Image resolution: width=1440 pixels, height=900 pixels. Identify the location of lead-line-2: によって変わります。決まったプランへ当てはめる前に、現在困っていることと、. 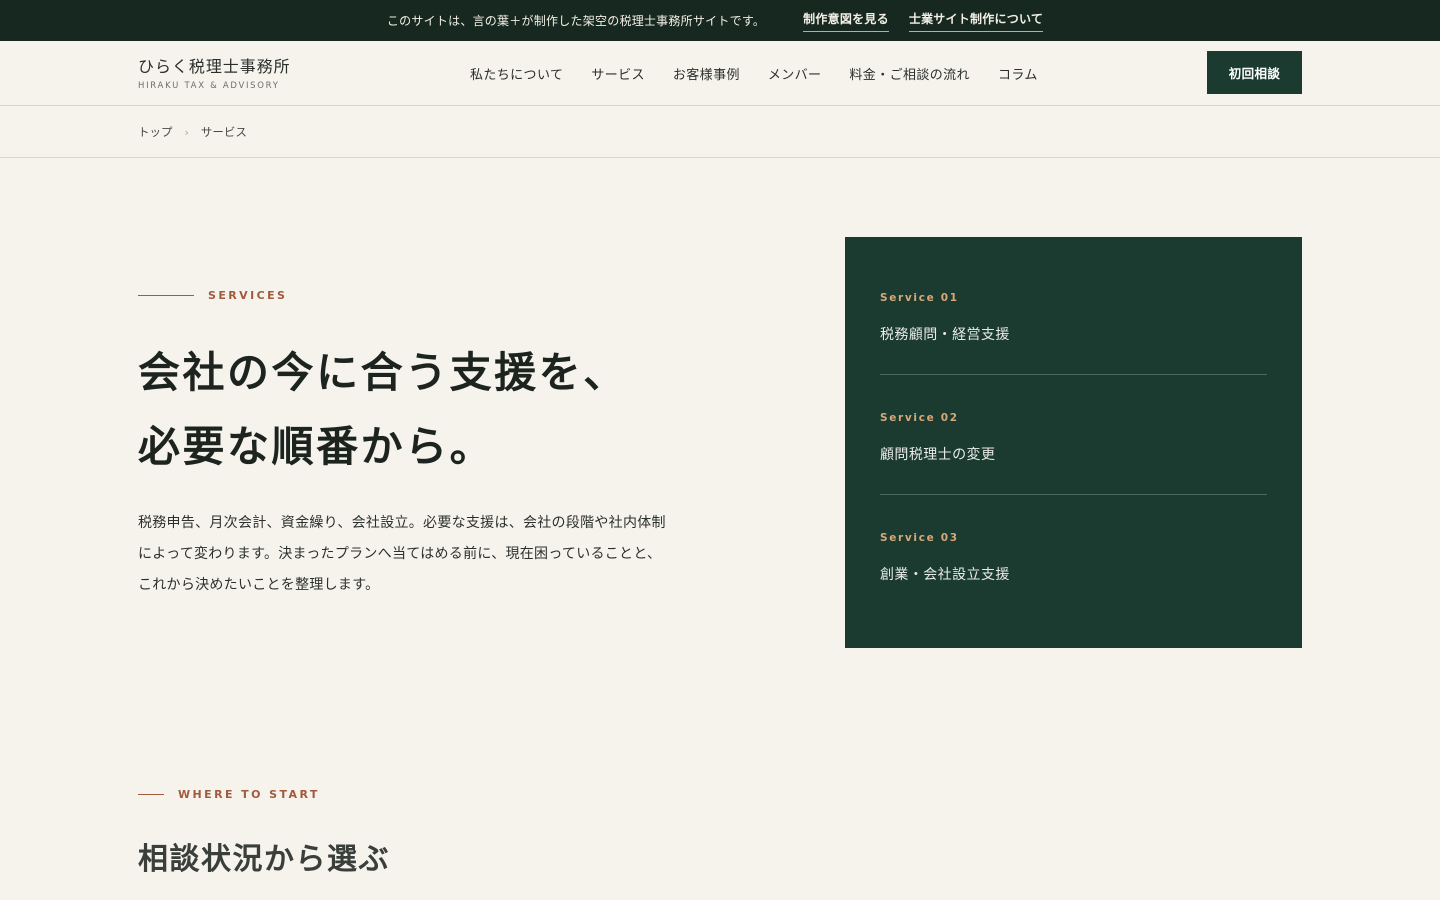
(400, 554).